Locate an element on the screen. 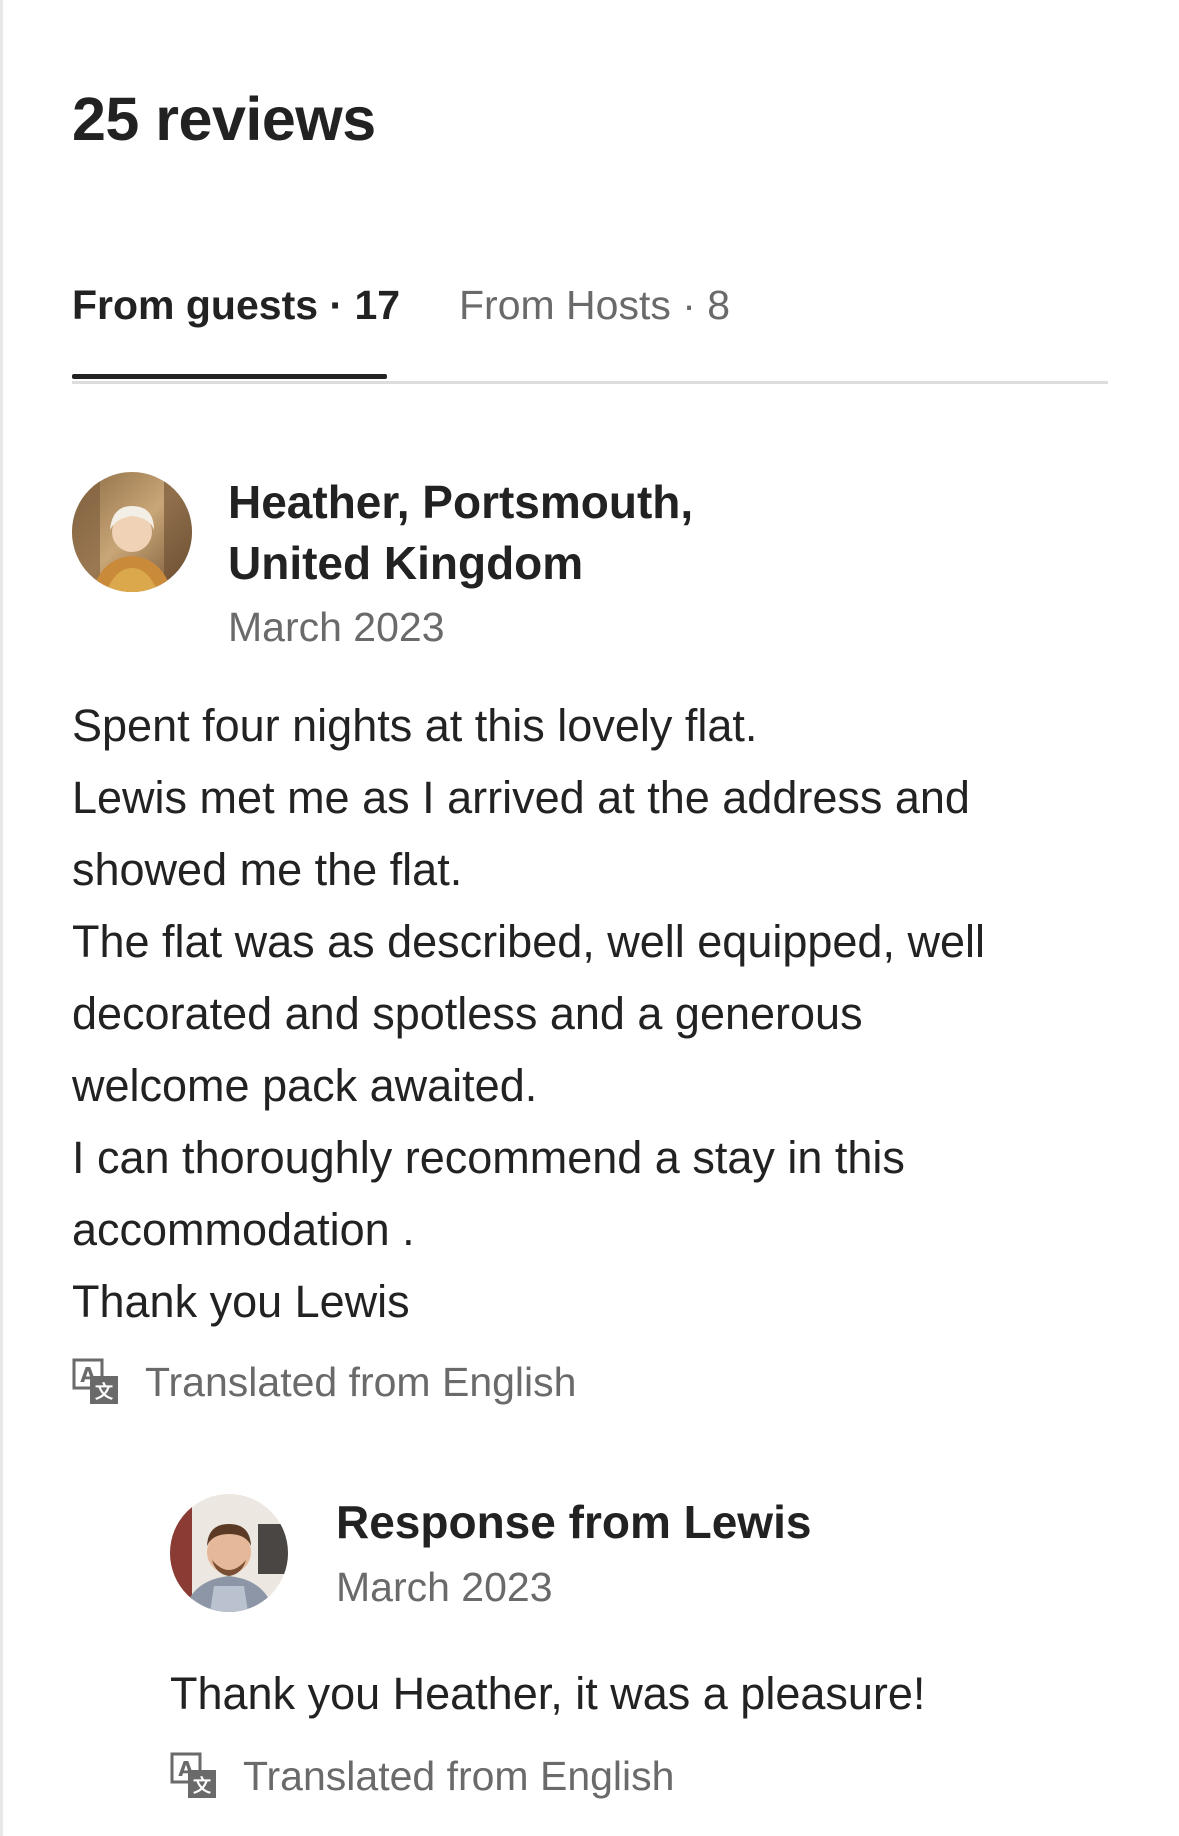  response-title: Response from Lewis is located at coordinates (574, 1522).